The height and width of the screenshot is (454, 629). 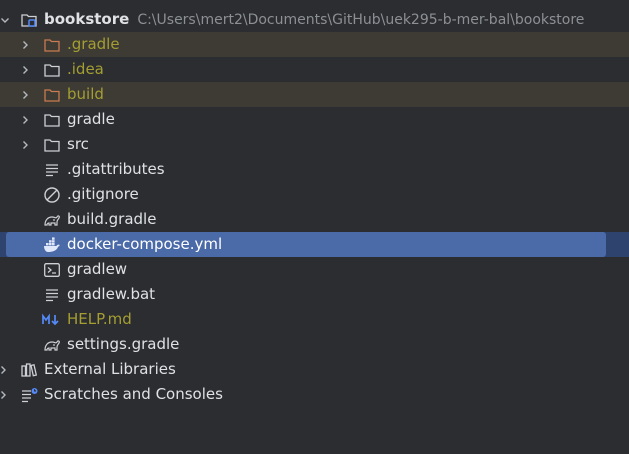 What do you see at coordinates (85, 94) in the screenshot?
I see `tree-item-label: build` at bounding box center [85, 94].